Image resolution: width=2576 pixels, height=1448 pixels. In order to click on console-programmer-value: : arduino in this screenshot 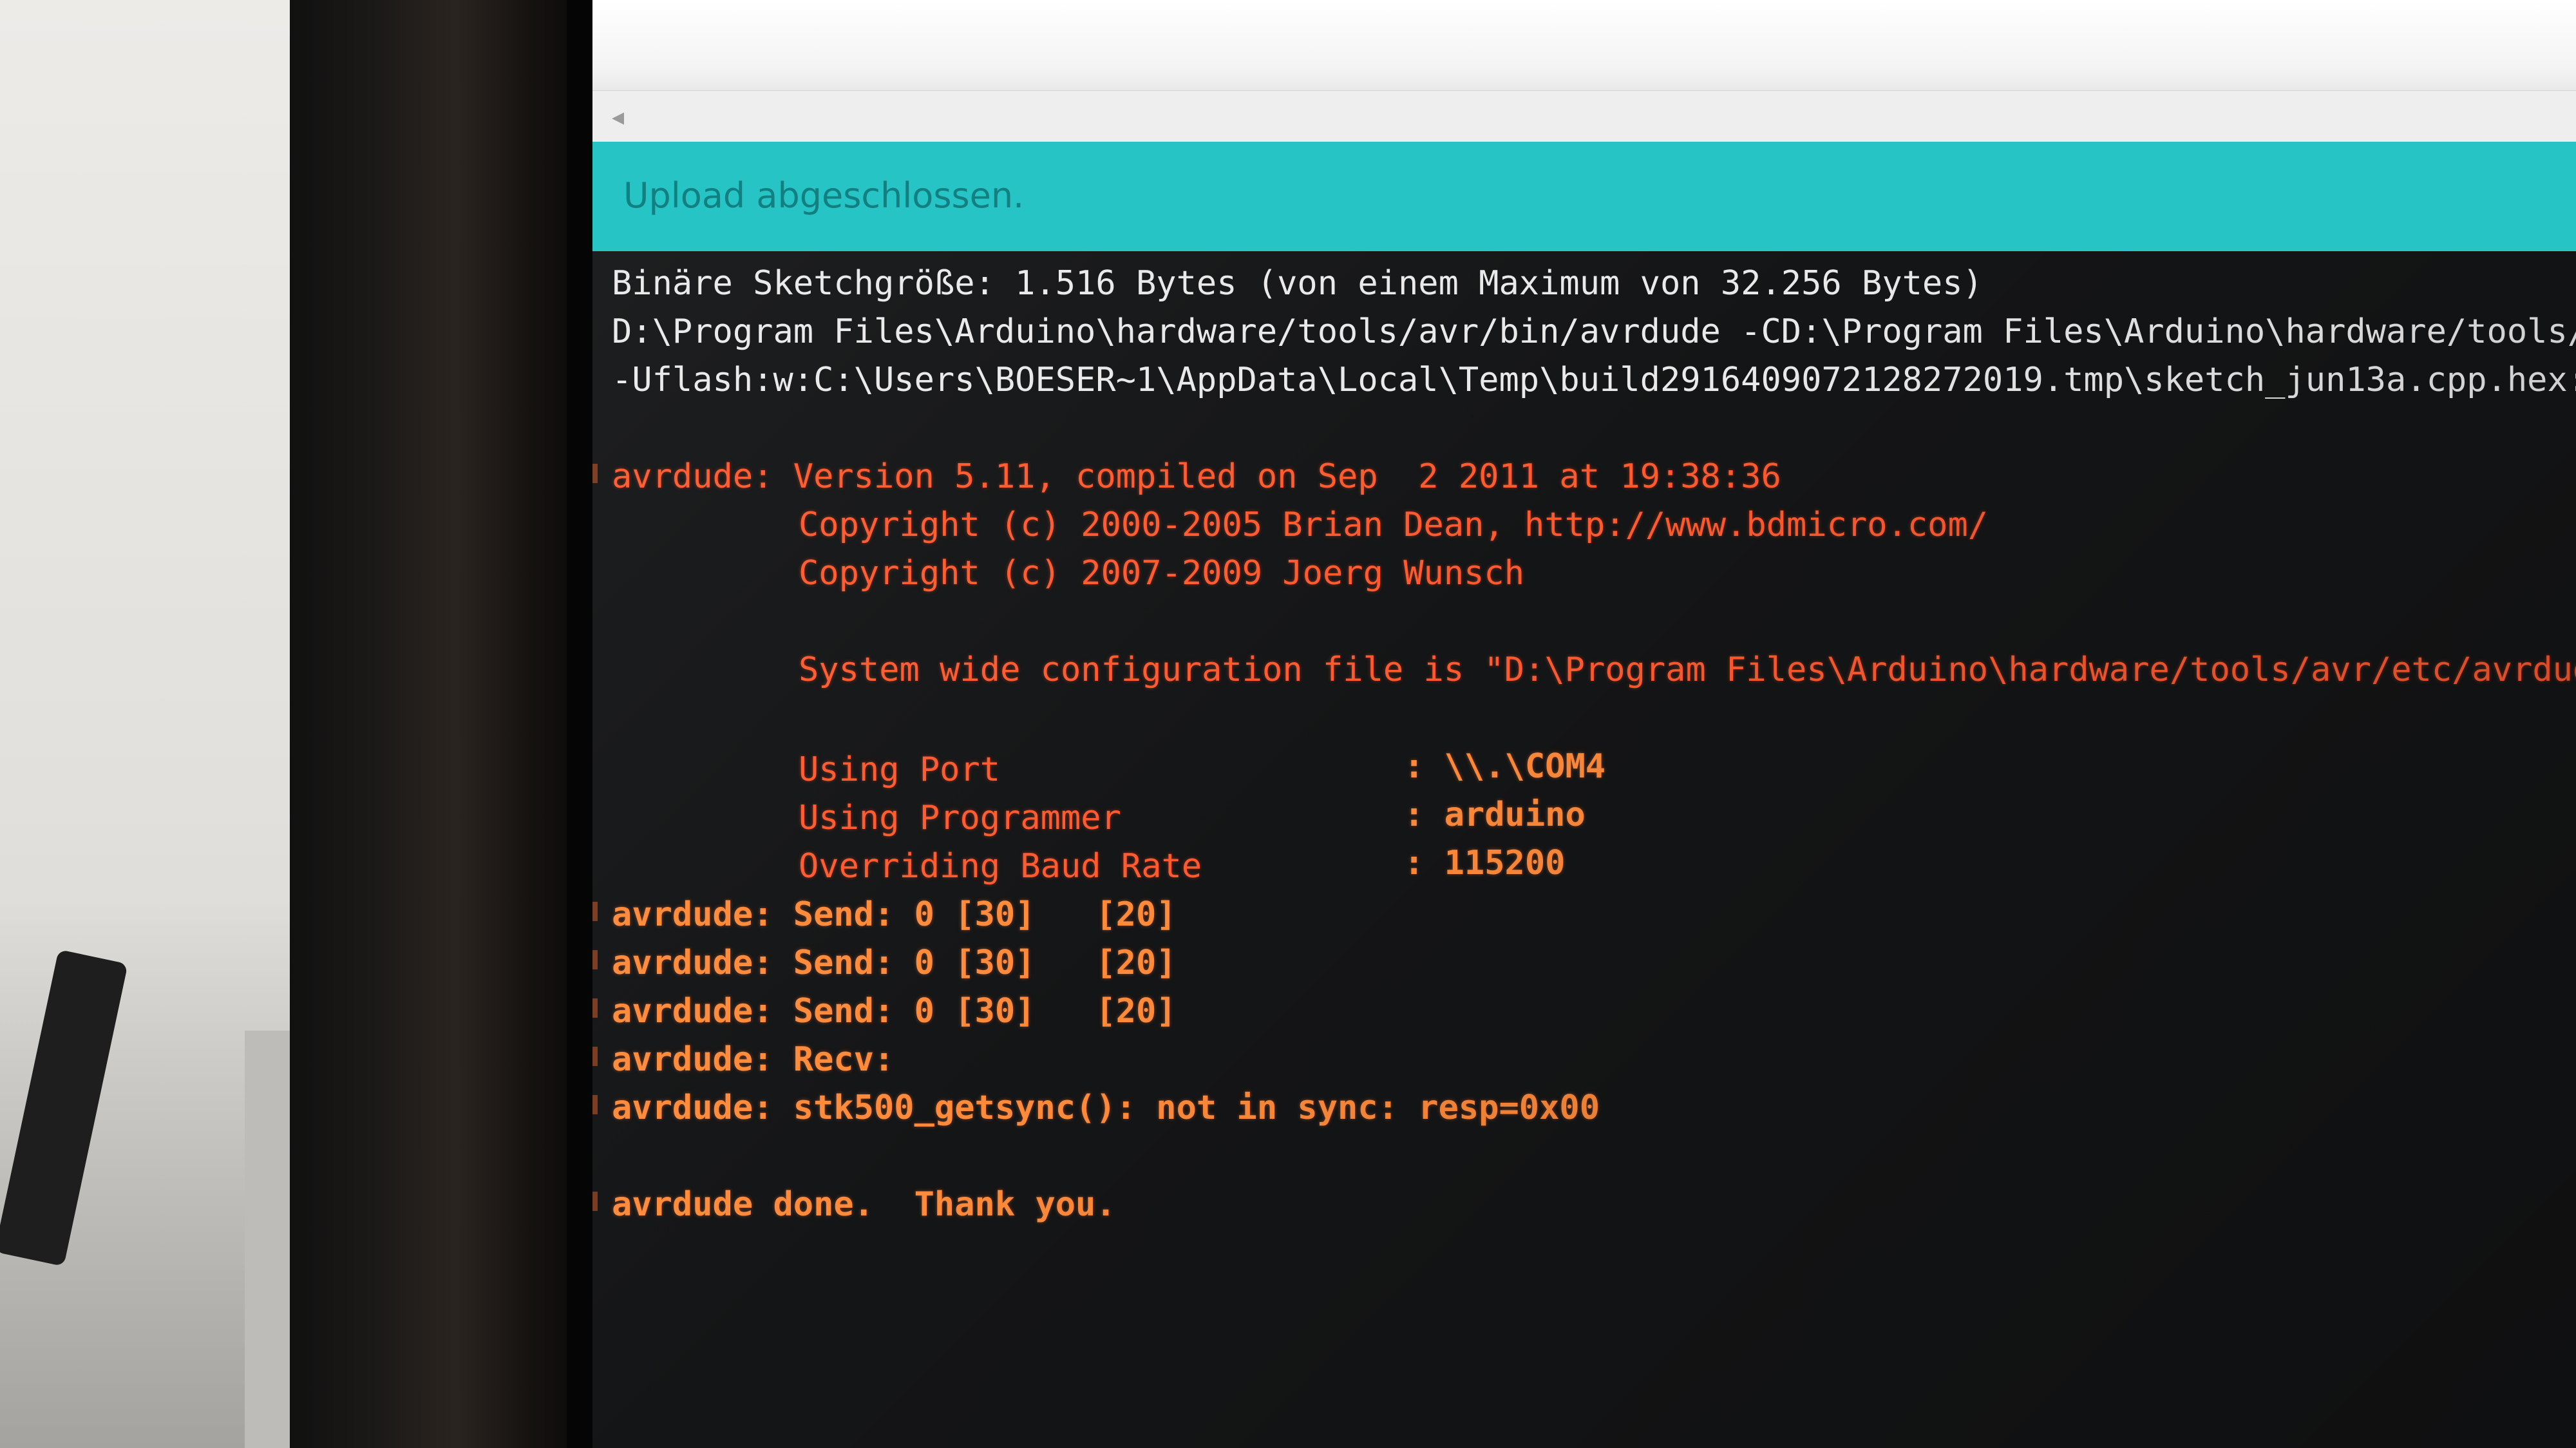, I will do `click(1495, 814)`.